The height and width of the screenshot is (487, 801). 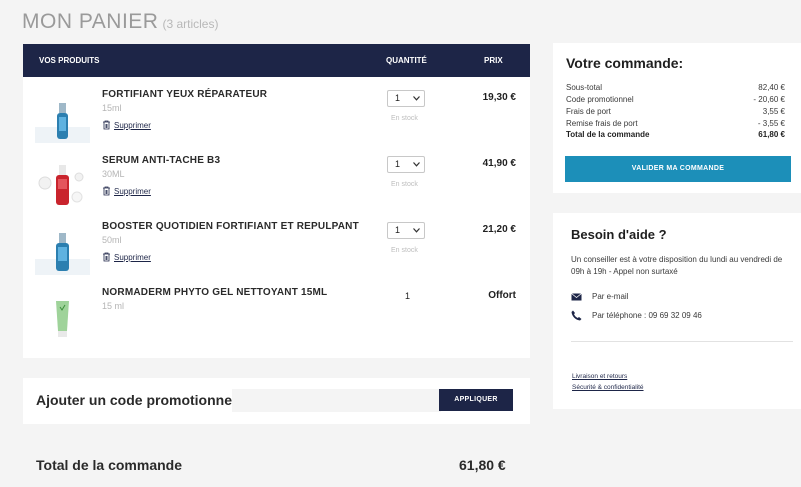 What do you see at coordinates (476, 400) in the screenshot?
I see `apply-promo-button: APPLIQUER` at bounding box center [476, 400].